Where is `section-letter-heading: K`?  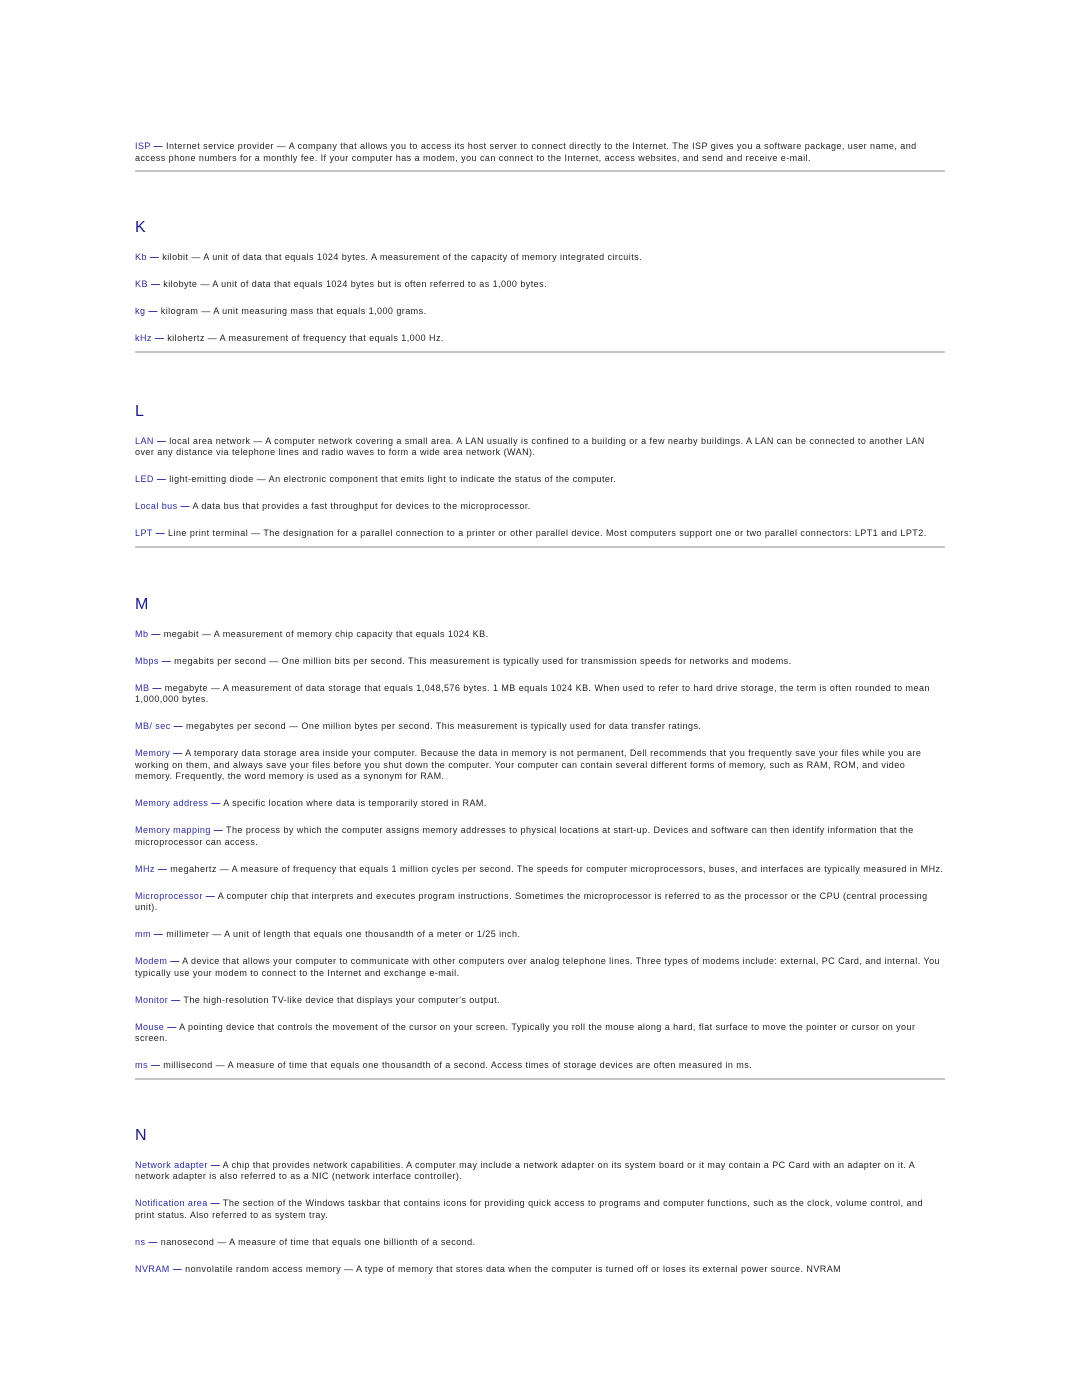 section-letter-heading: K is located at coordinates (141, 227).